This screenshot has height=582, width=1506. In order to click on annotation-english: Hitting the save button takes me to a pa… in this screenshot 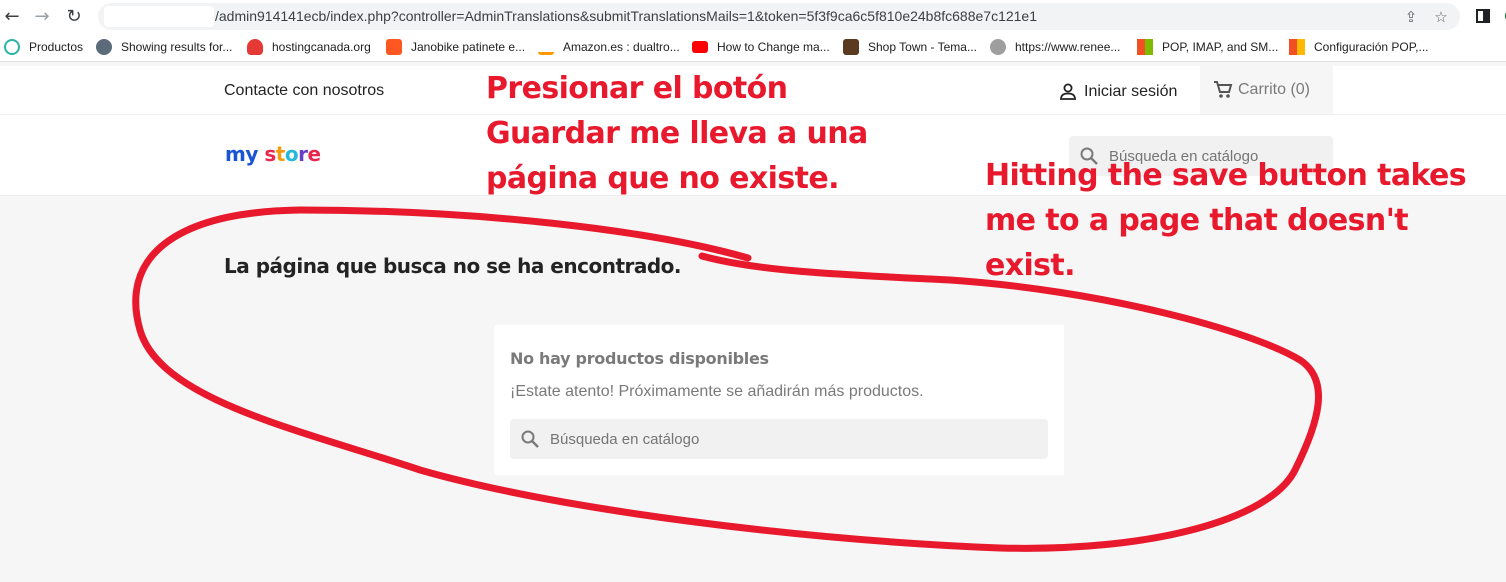, I will do `click(1226, 220)`.